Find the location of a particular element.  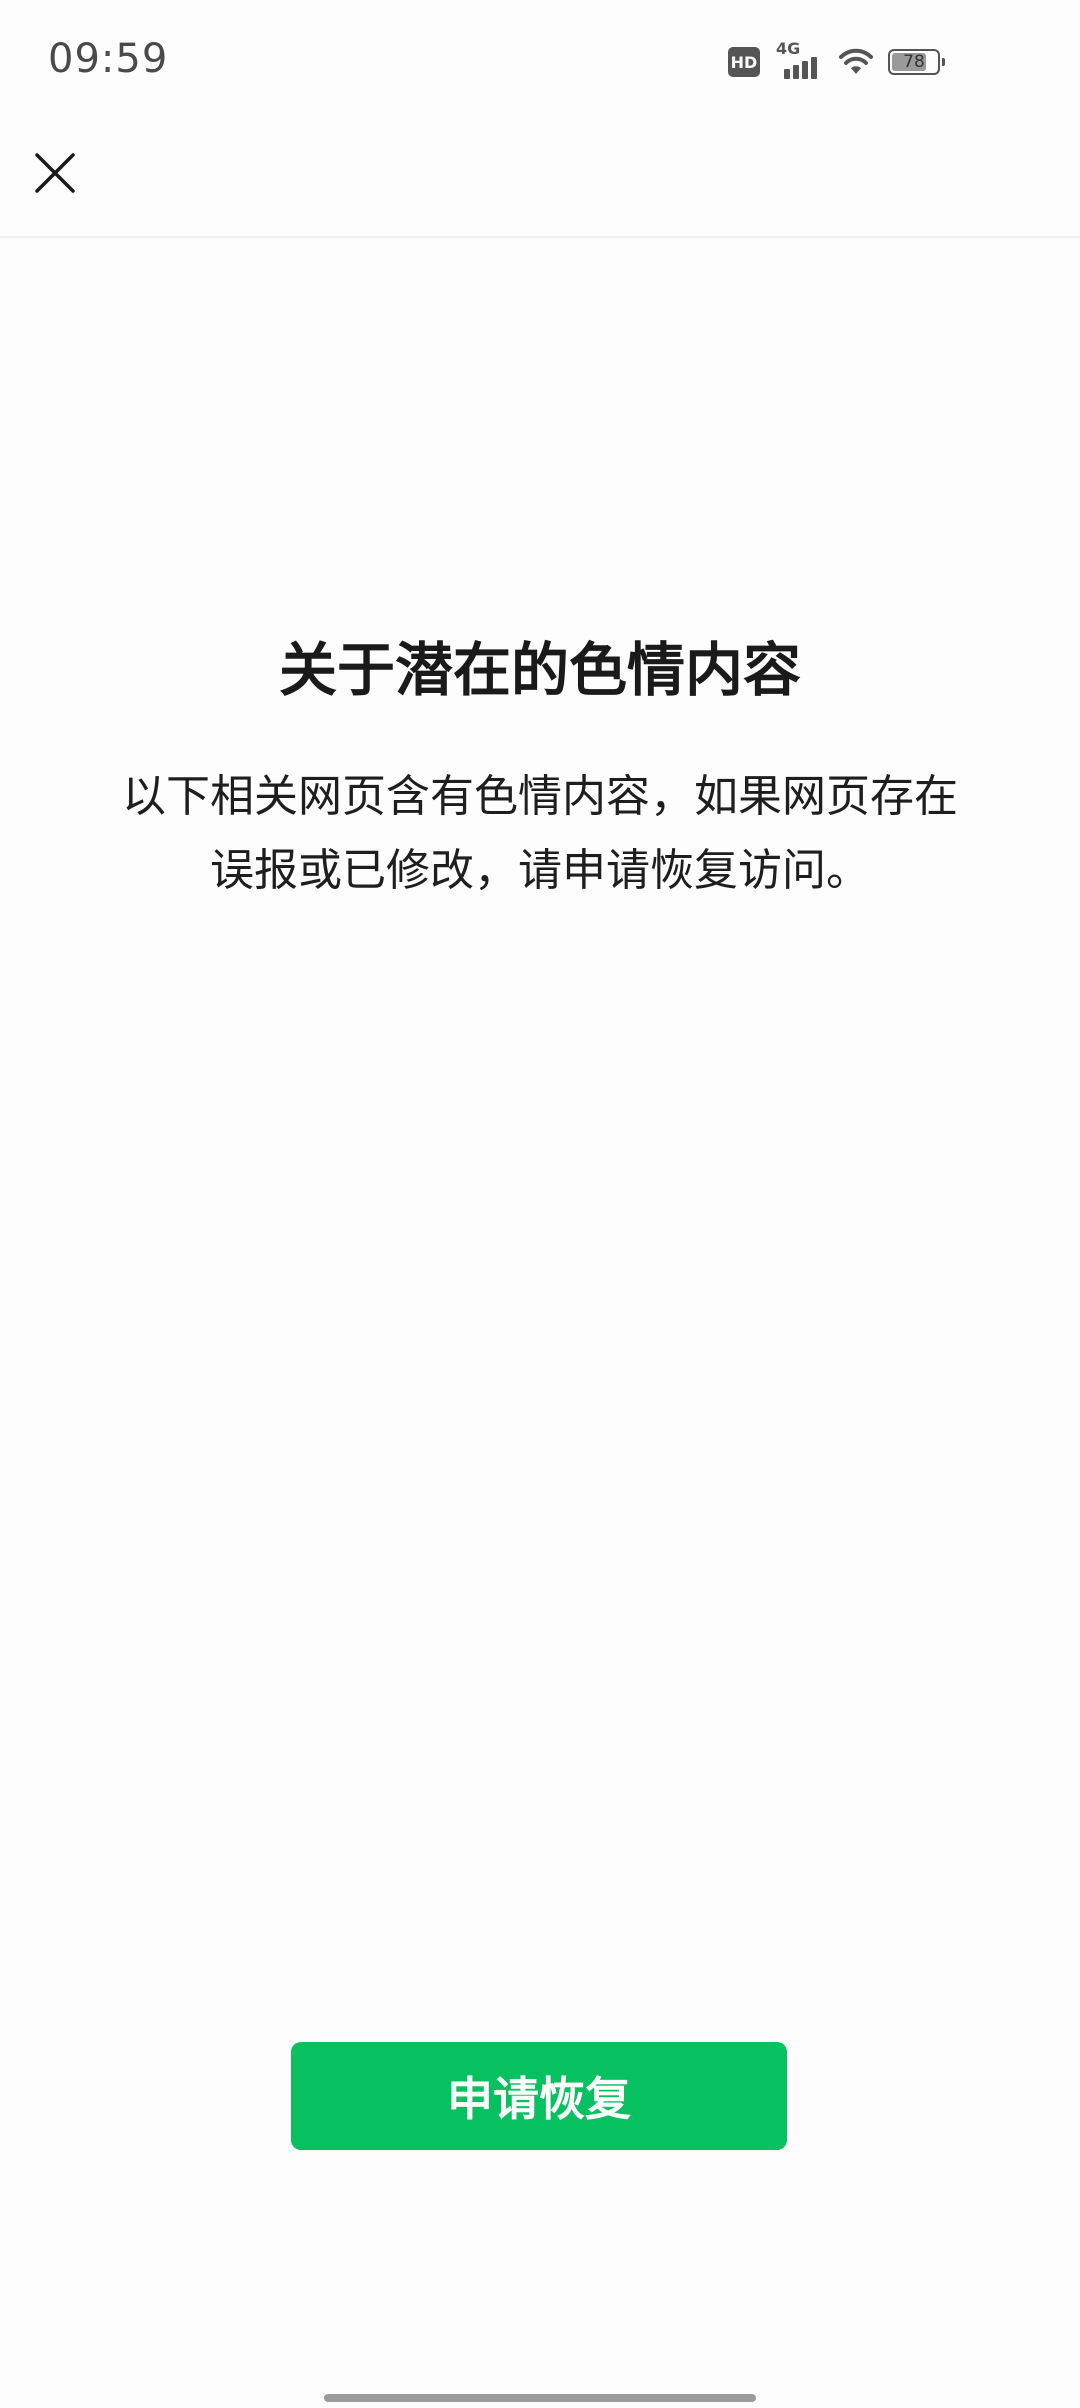

battery-icon: 78 is located at coordinates (916, 62).